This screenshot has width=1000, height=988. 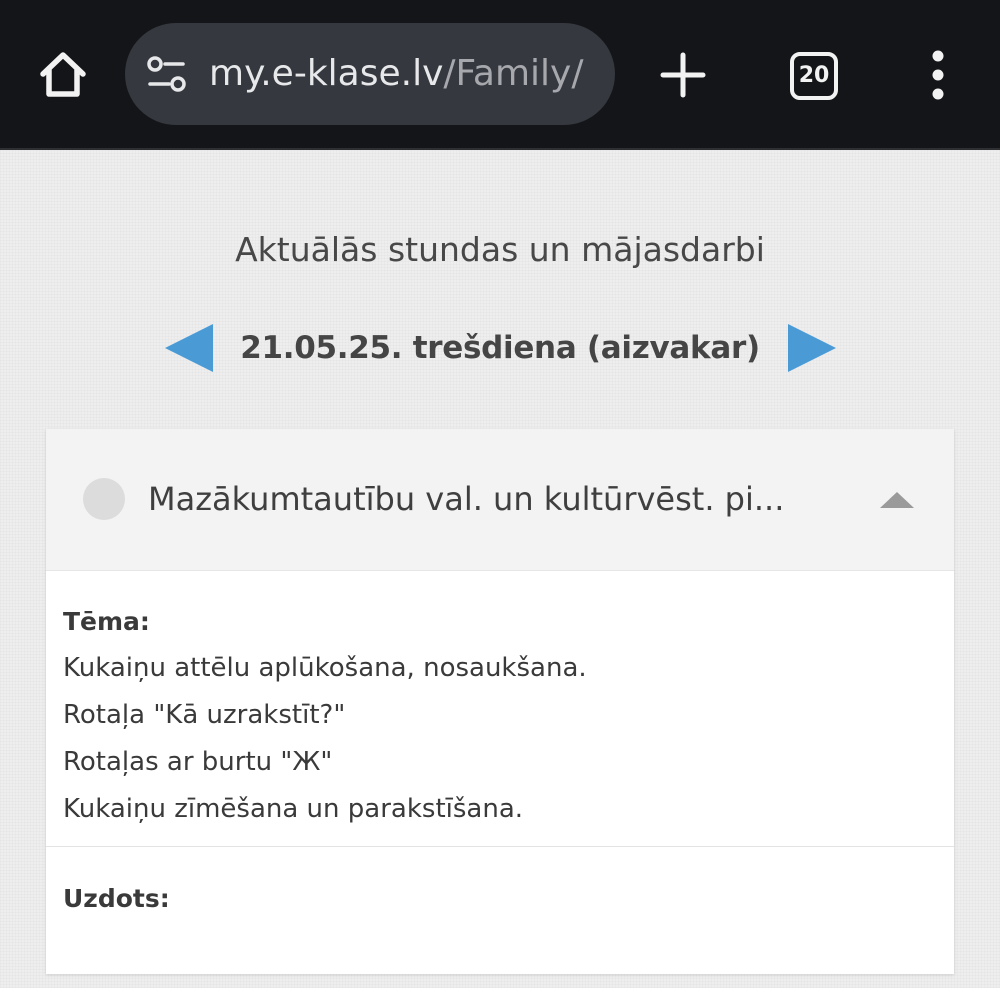 I want to click on url-text: my.e-klase.lv/Family/, so click(x=403, y=74).